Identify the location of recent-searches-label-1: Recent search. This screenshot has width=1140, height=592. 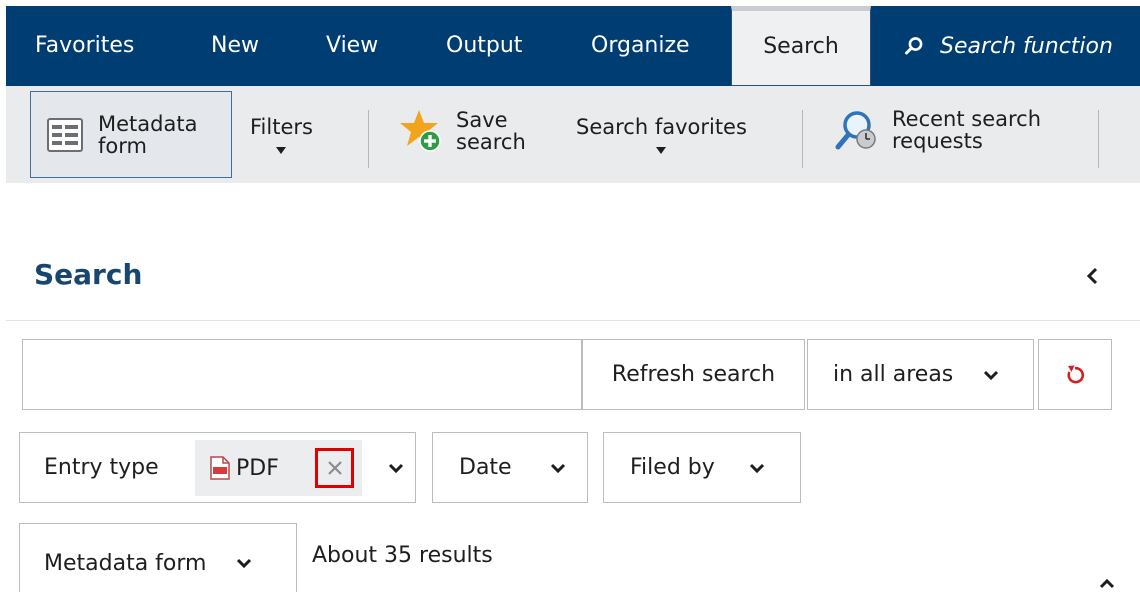
(967, 119).